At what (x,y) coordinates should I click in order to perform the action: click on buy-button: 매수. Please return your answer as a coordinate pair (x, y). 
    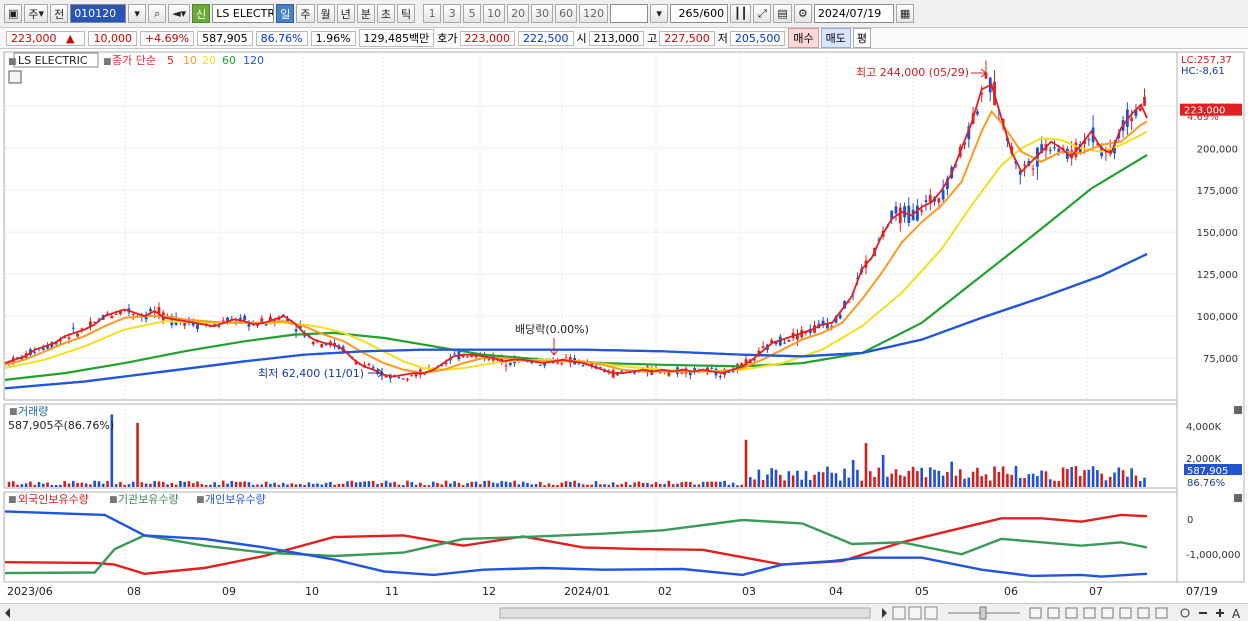
    Looking at the image, I should click on (803, 38).